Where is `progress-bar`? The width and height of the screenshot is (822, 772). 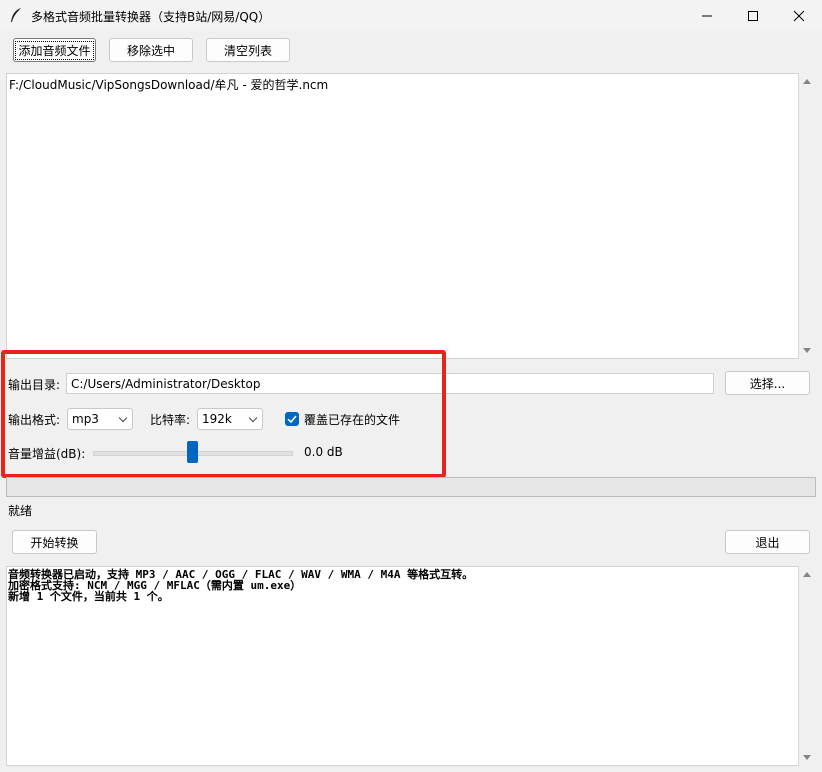
progress-bar is located at coordinates (411, 487).